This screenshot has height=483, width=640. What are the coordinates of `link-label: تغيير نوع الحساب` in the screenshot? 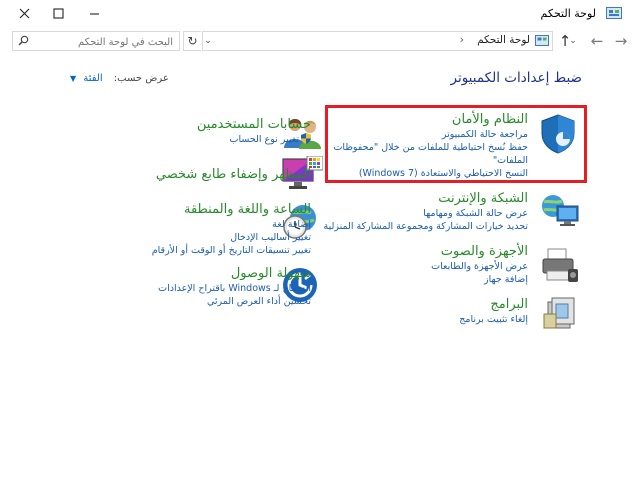 It's located at (264, 139).